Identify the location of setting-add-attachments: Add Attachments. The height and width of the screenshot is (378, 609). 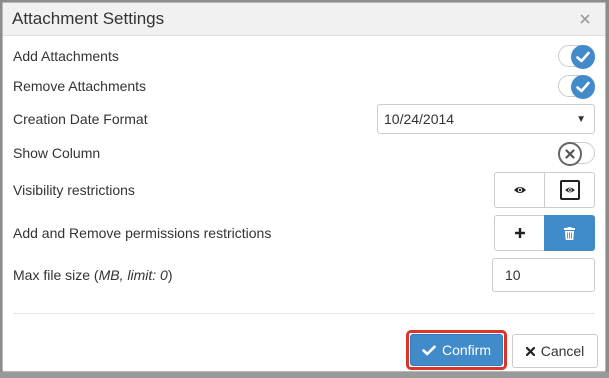
(304, 56).